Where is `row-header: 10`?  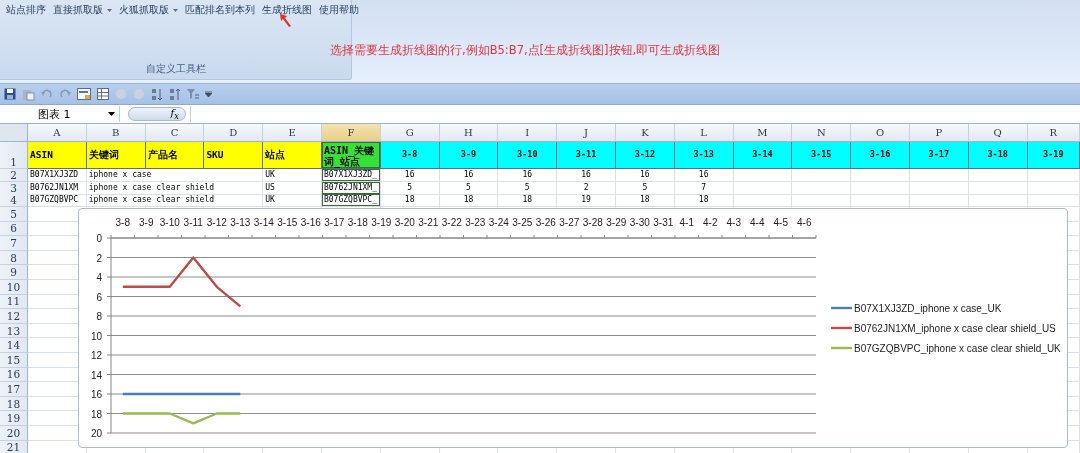
row-header: 10 is located at coordinates (14, 287).